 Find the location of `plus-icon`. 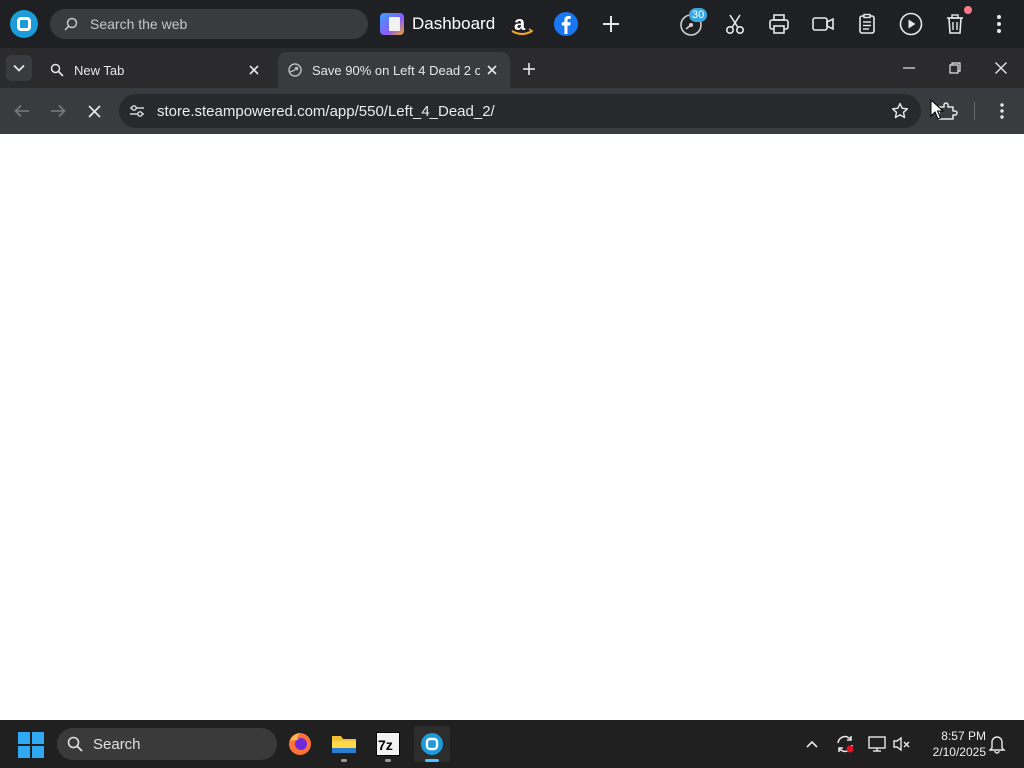

plus-icon is located at coordinates (529, 69).